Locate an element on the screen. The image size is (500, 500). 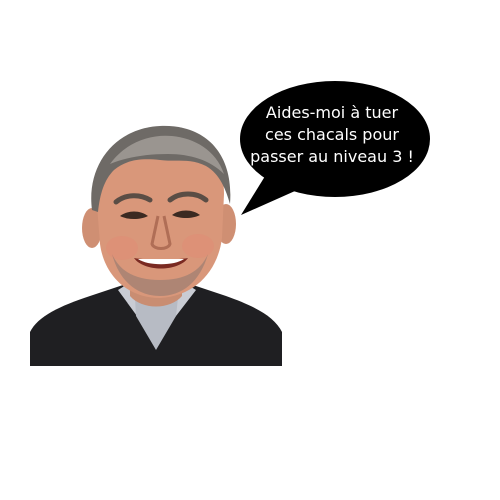
speech-line-2: ces chacals pour is located at coordinates (332, 134).